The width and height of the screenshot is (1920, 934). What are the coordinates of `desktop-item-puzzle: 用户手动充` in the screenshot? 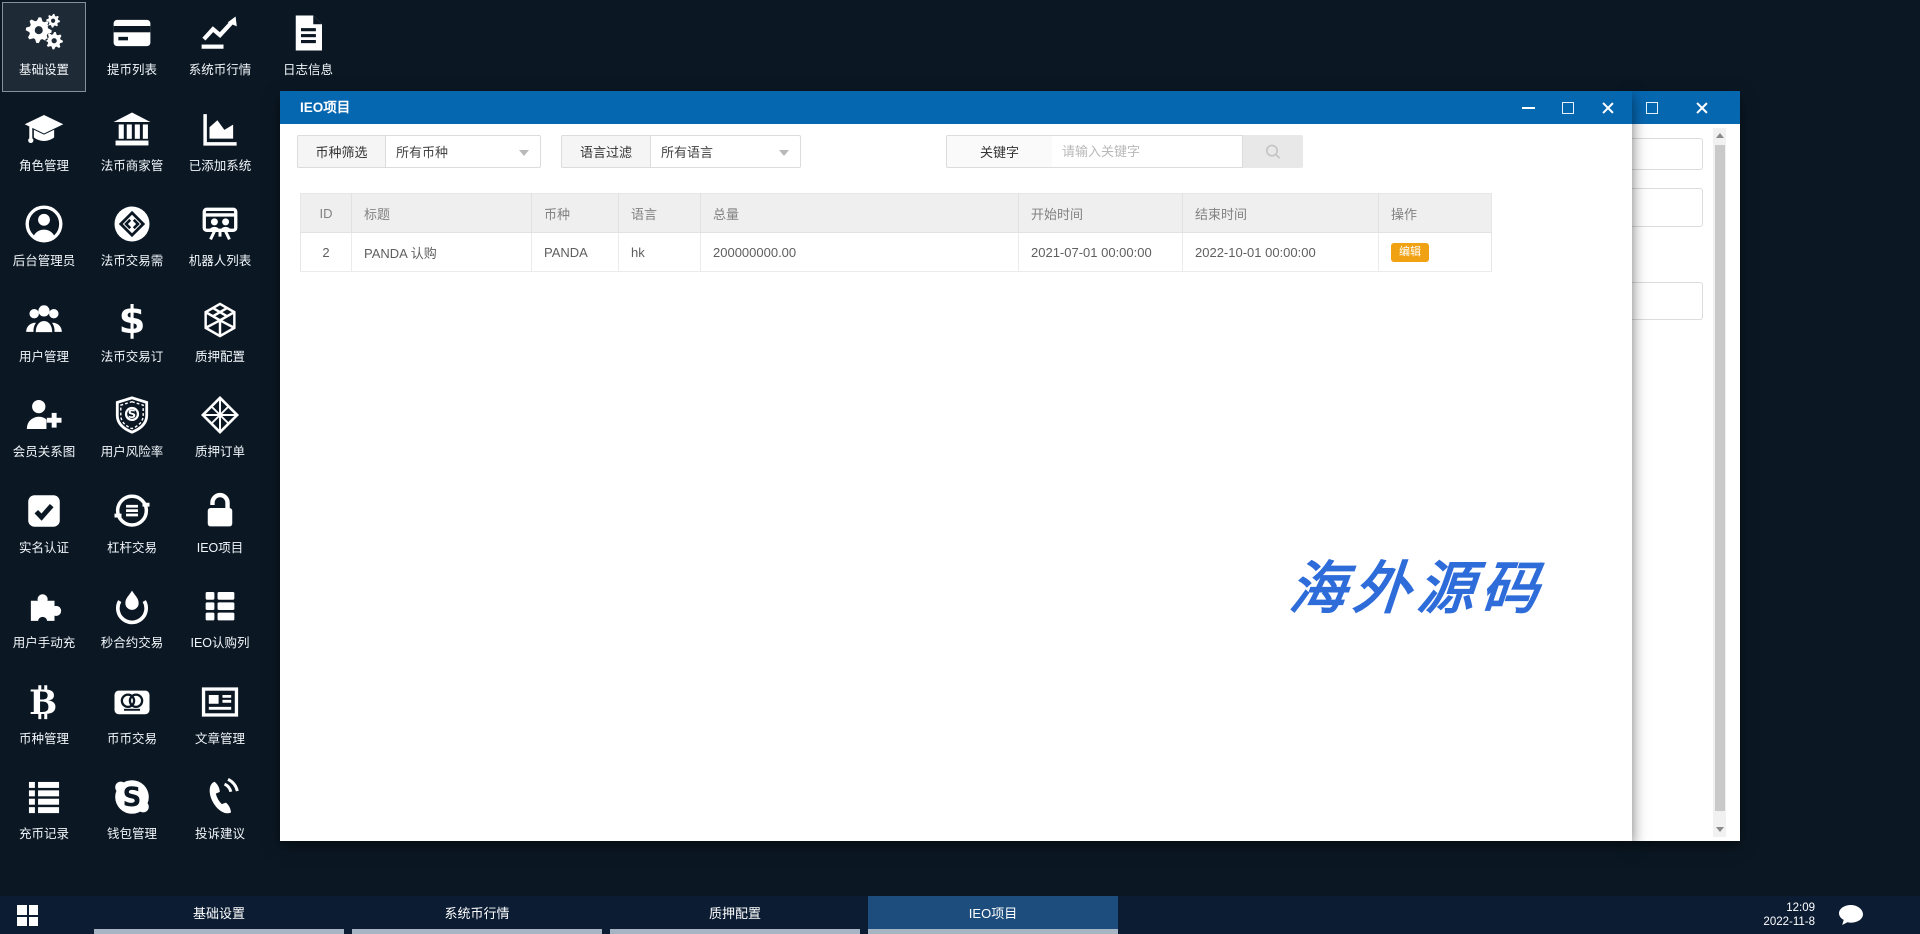 It's located at (44, 620).